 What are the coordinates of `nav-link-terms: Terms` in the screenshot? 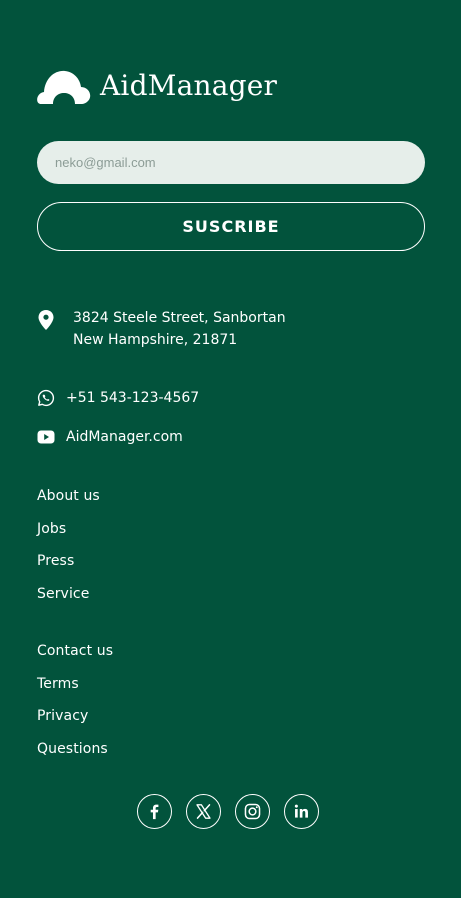 It's located at (58, 684).